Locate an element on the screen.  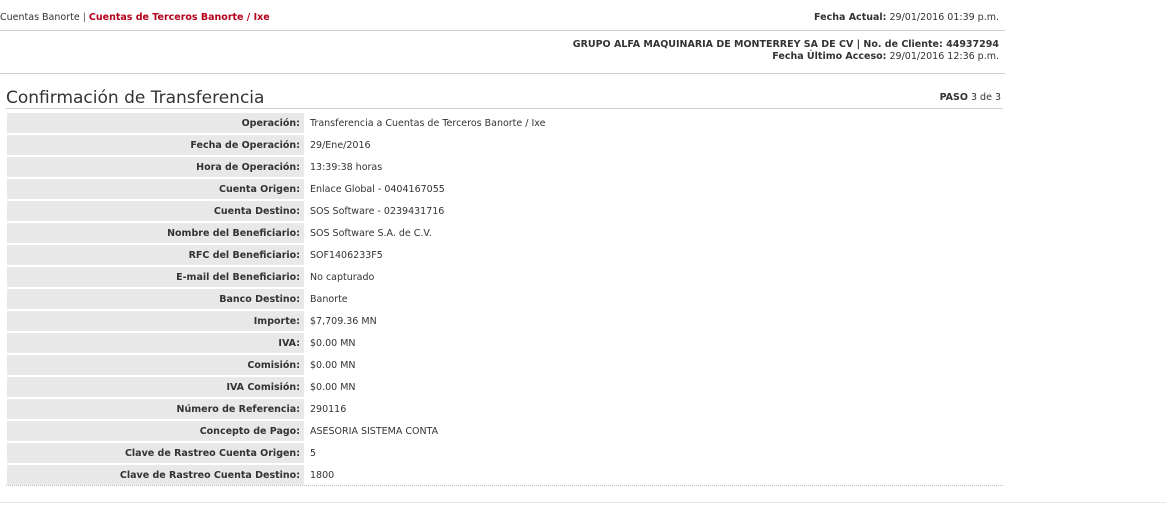
detail-label: Nombre del Beneficiario: is located at coordinates (155, 233).